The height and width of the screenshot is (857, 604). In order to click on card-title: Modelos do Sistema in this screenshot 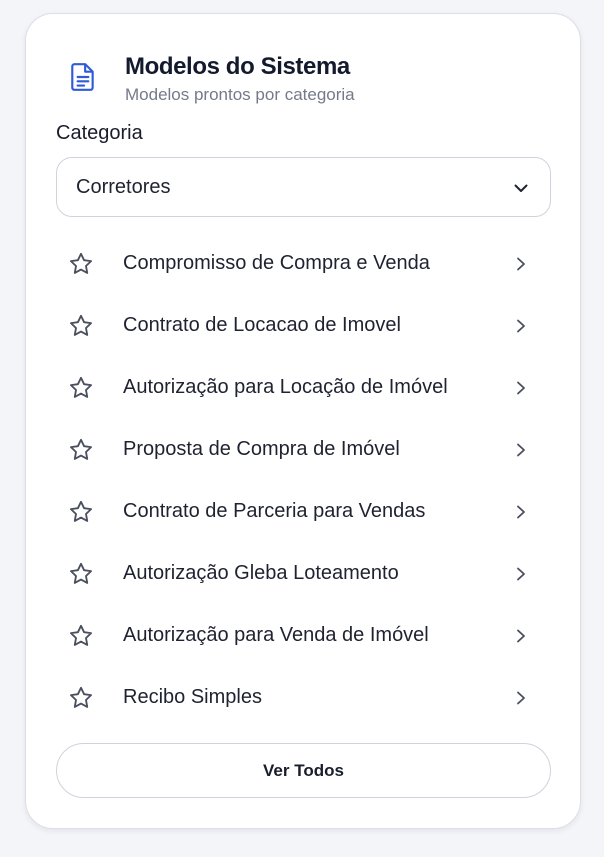, I will do `click(237, 66)`.